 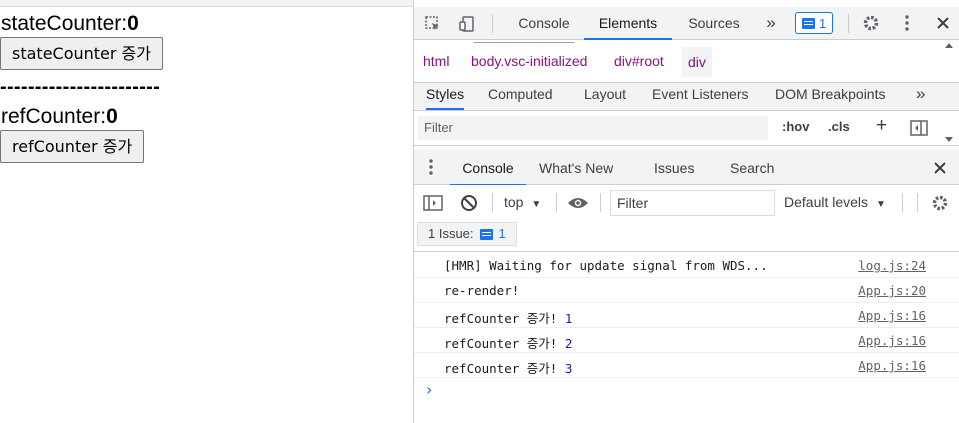 I want to click on scroll-down-icon, so click(x=949, y=140).